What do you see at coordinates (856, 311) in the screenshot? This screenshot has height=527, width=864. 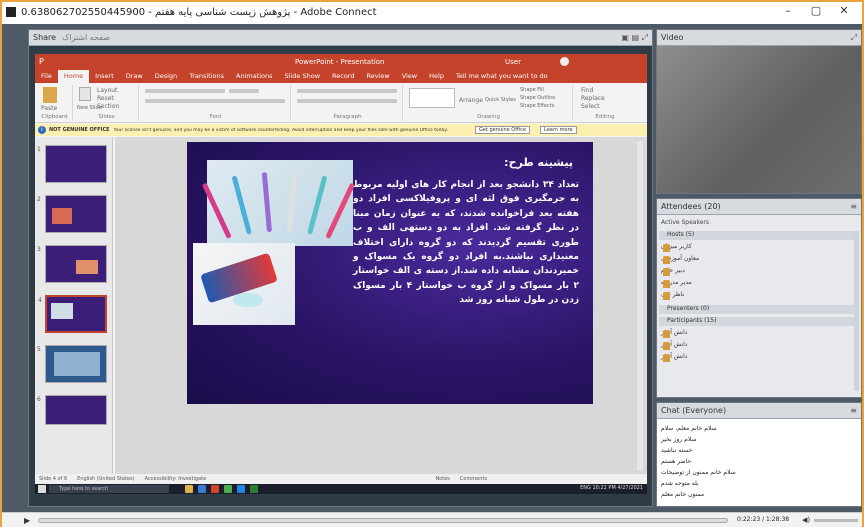 I see `attendees-scrollbar` at bounding box center [856, 311].